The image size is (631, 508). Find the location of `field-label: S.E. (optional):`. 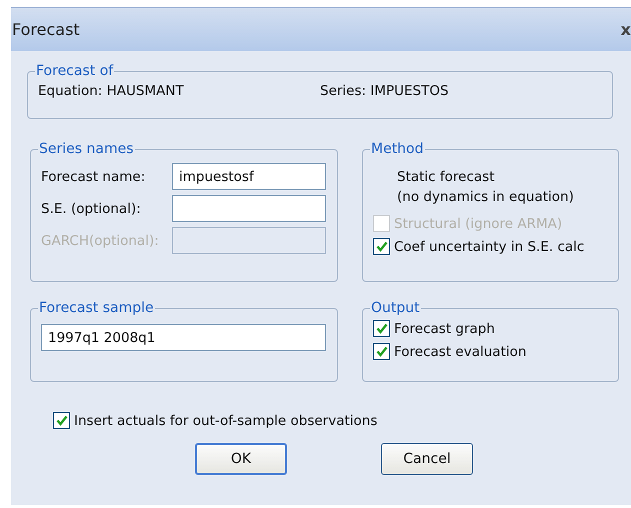

field-label: S.E. (optional): is located at coordinates (91, 208).